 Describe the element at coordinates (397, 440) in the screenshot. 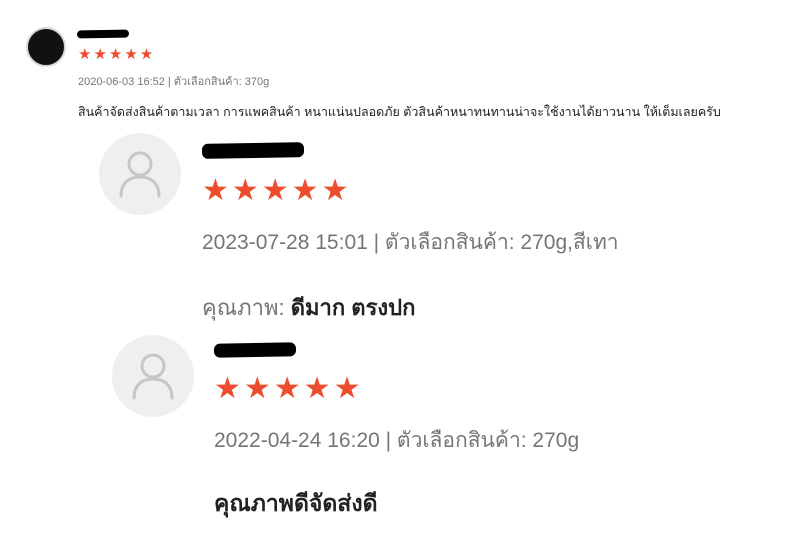

I see `review-meta: 2022-04-24 16:20 | ตัวเลือกสินค้า: 270g` at that location.